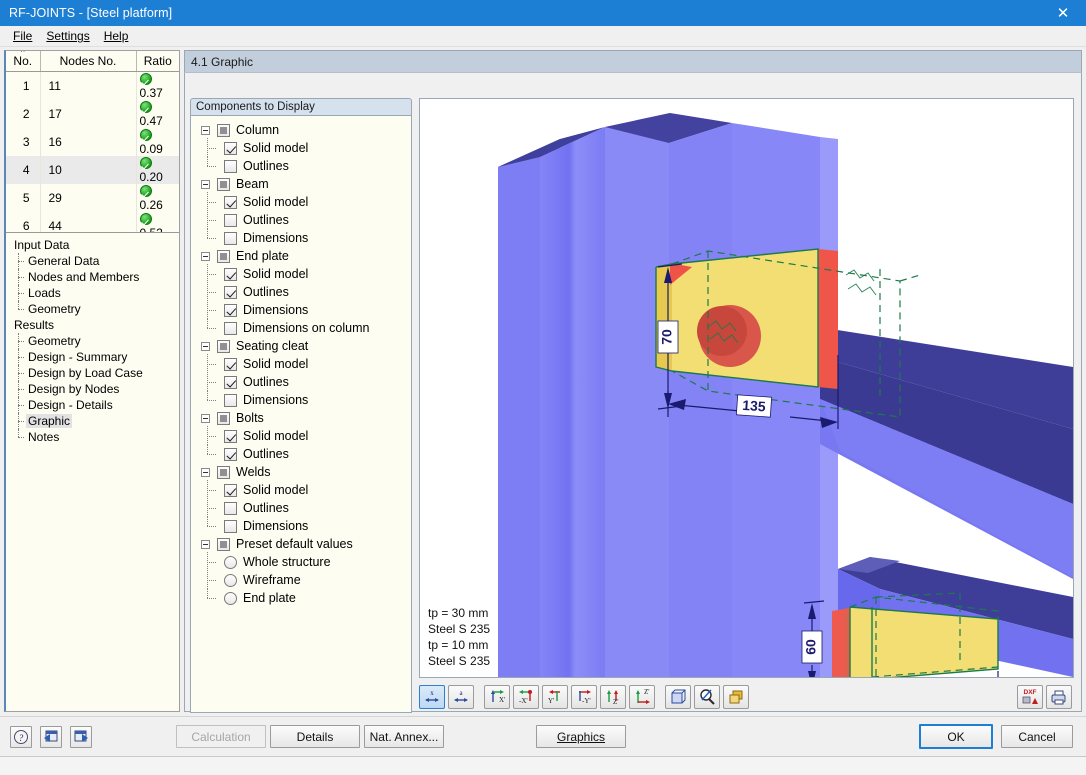  Describe the element at coordinates (95, 293) in the screenshot. I see `nav-item-loads: Loads` at that location.